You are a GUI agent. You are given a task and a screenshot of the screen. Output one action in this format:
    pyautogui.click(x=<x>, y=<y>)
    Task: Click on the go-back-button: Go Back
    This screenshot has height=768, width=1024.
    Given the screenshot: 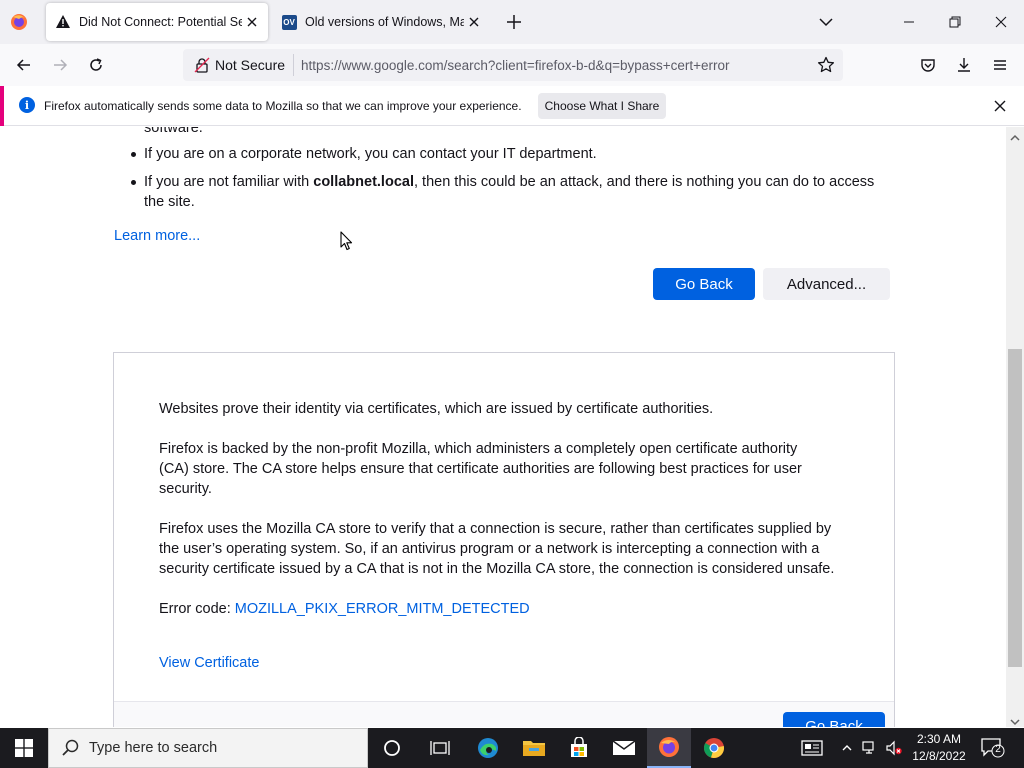 What is the action you would take?
    pyautogui.click(x=704, y=284)
    